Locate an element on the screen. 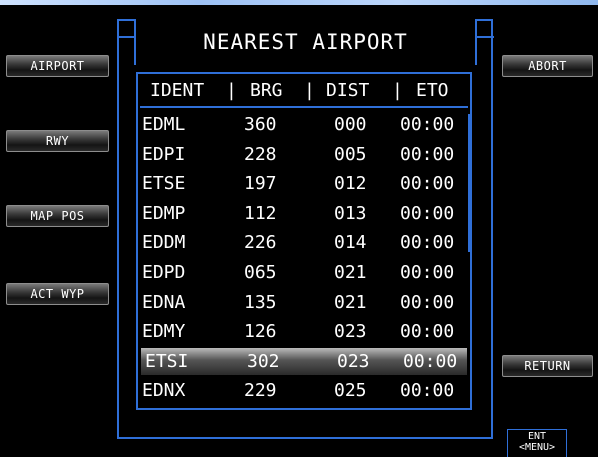 This screenshot has width=598, height=457. ent-menu-key: ENT <MENU> is located at coordinates (537, 443).